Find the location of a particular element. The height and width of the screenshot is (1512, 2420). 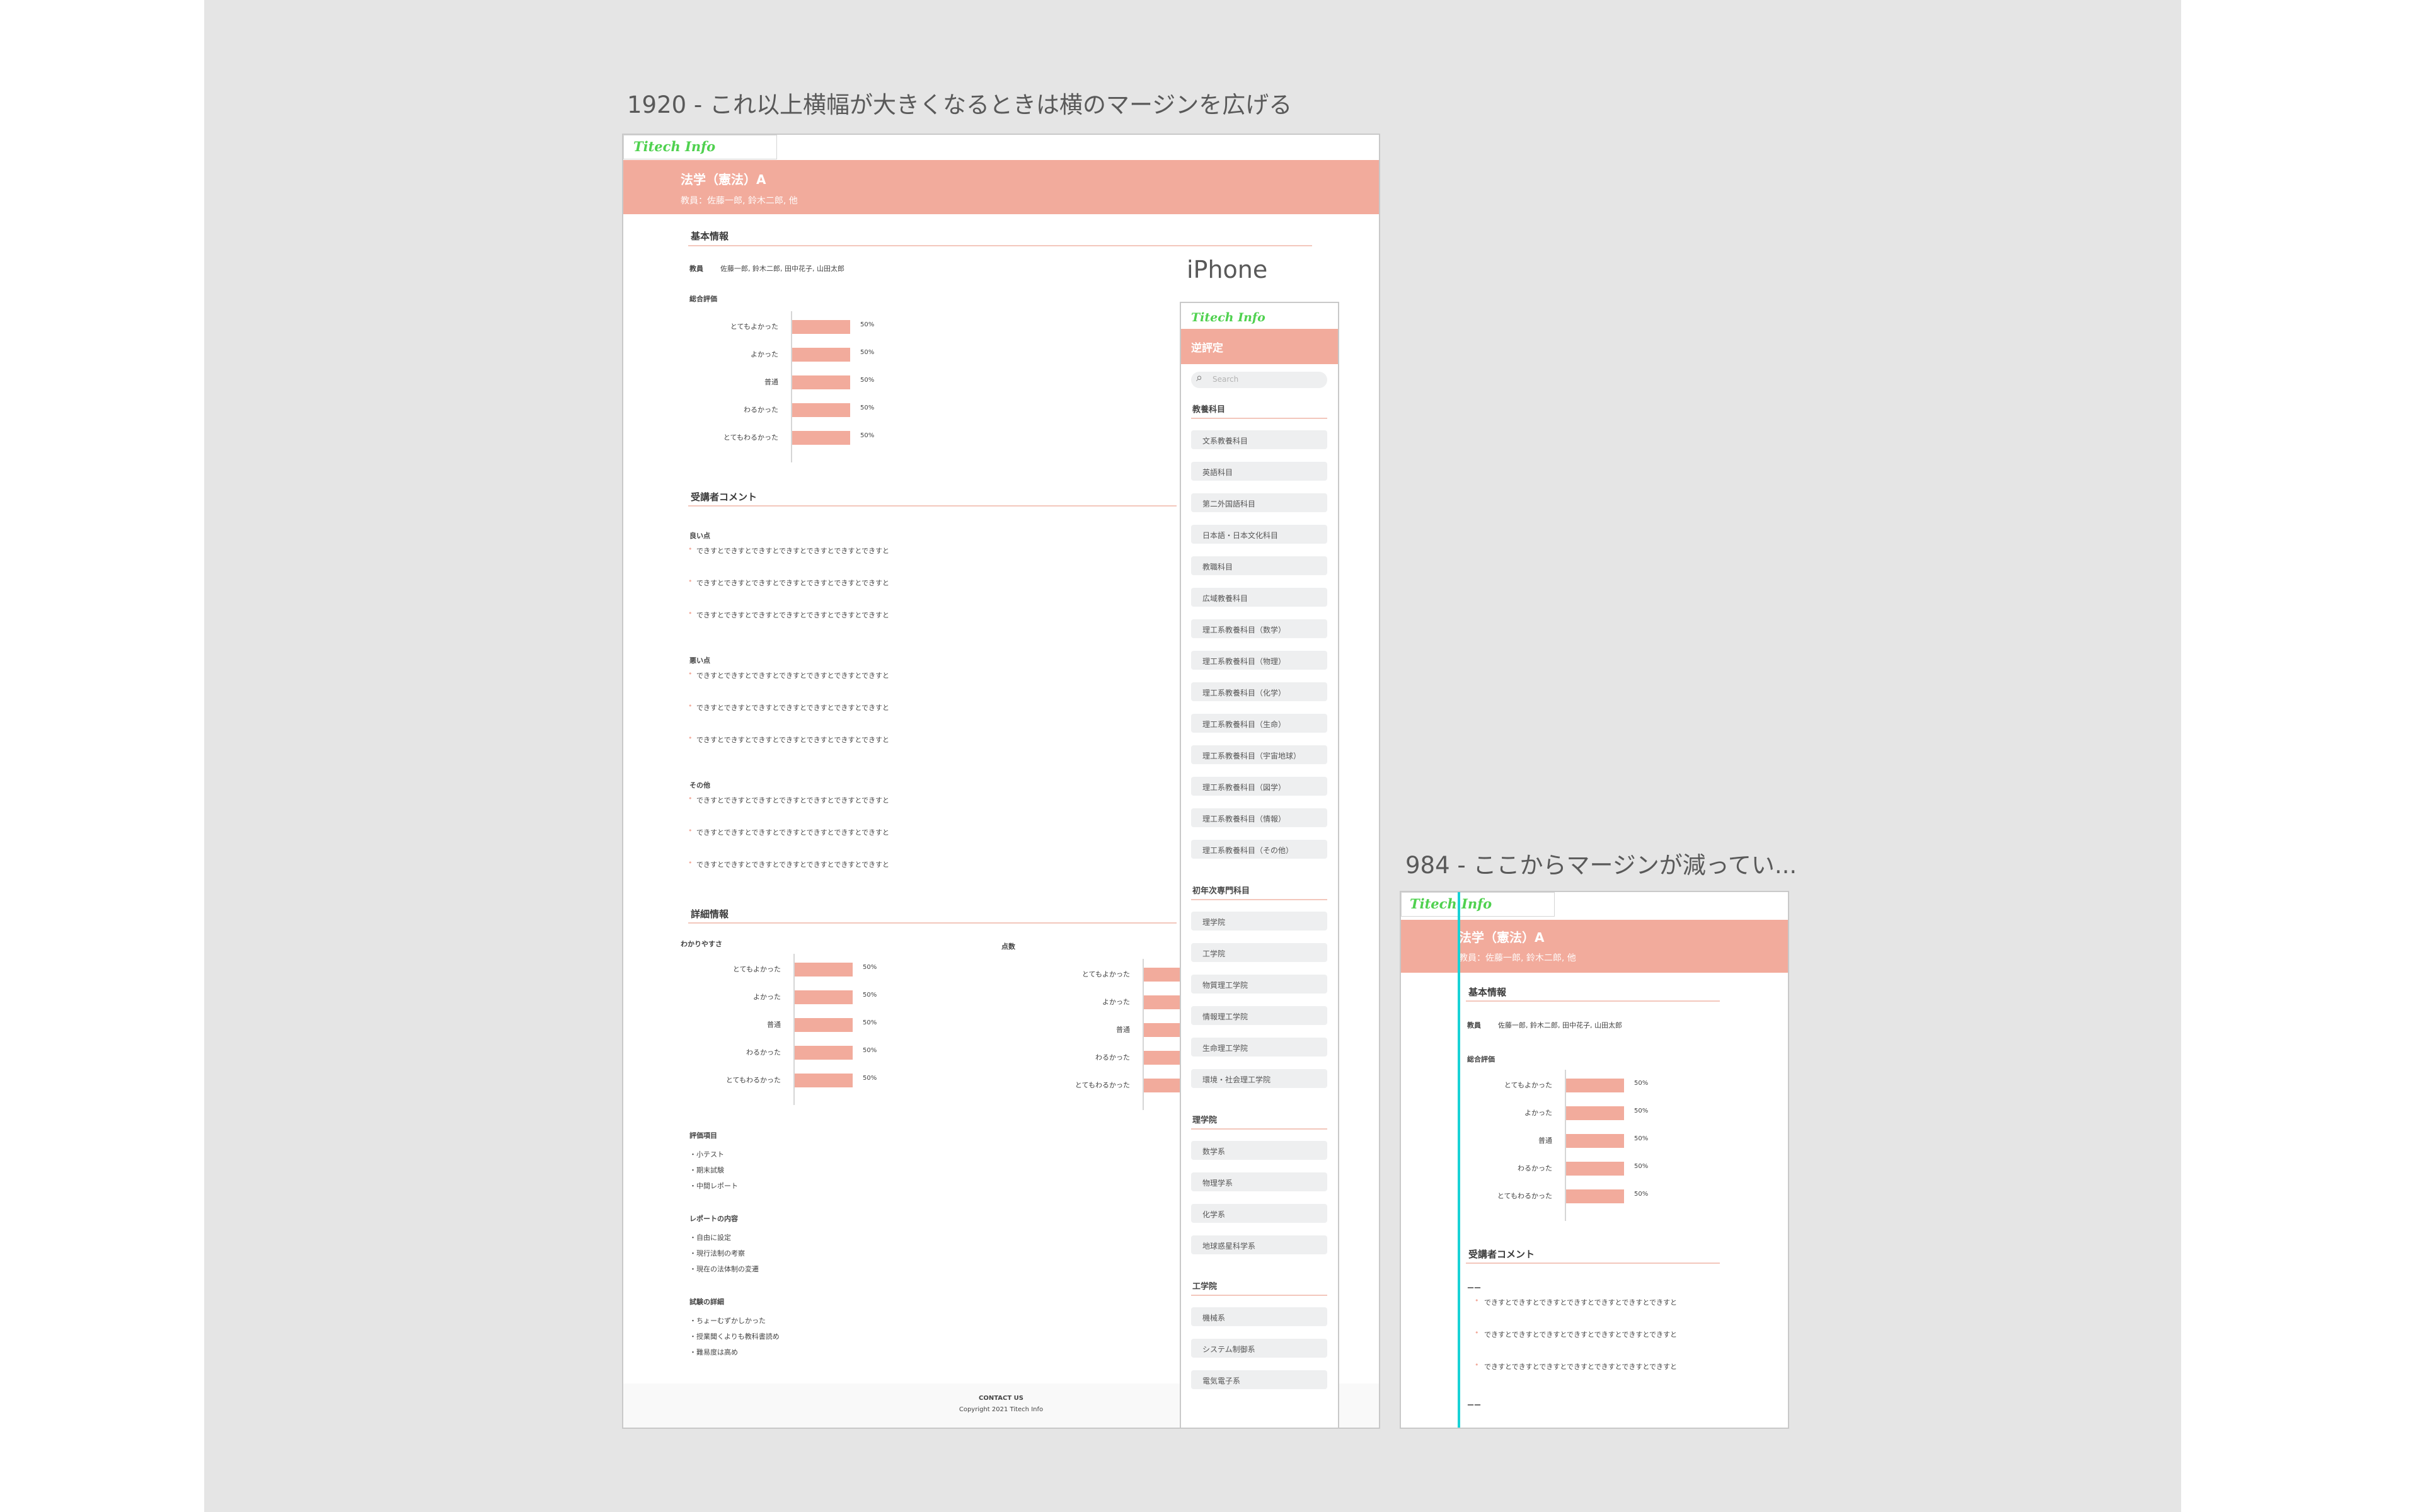

details-heading: 詳細情報 is located at coordinates (710, 914).